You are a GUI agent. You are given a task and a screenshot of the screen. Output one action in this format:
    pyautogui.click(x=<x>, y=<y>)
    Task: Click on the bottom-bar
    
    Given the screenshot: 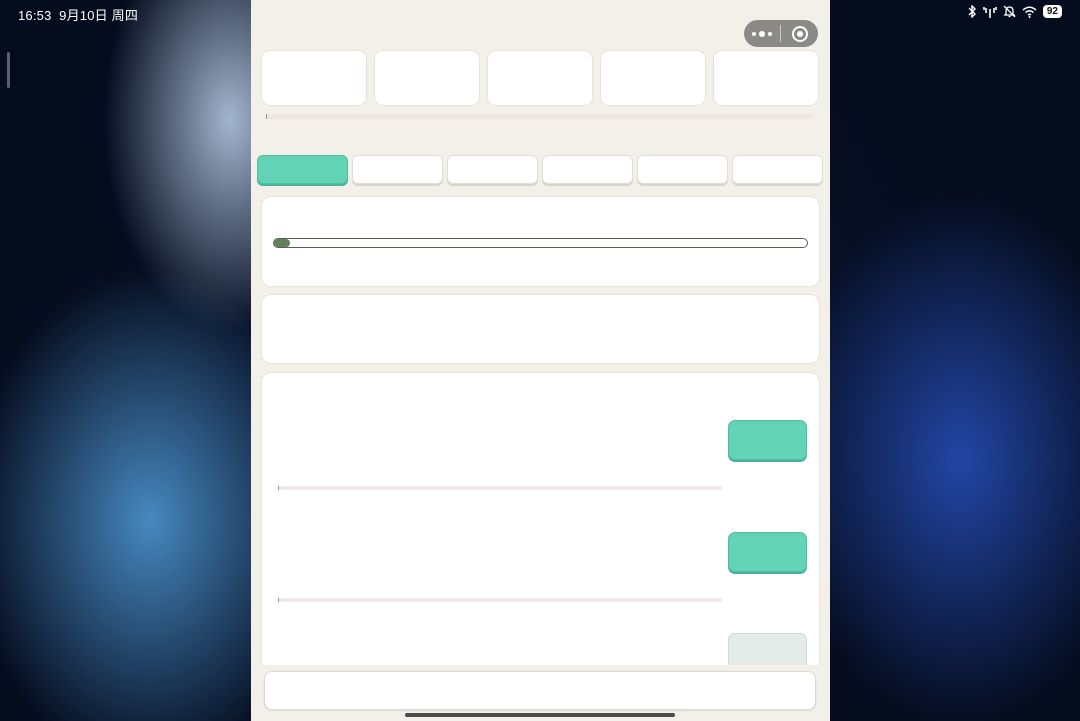 What is the action you would take?
    pyautogui.click(x=540, y=693)
    